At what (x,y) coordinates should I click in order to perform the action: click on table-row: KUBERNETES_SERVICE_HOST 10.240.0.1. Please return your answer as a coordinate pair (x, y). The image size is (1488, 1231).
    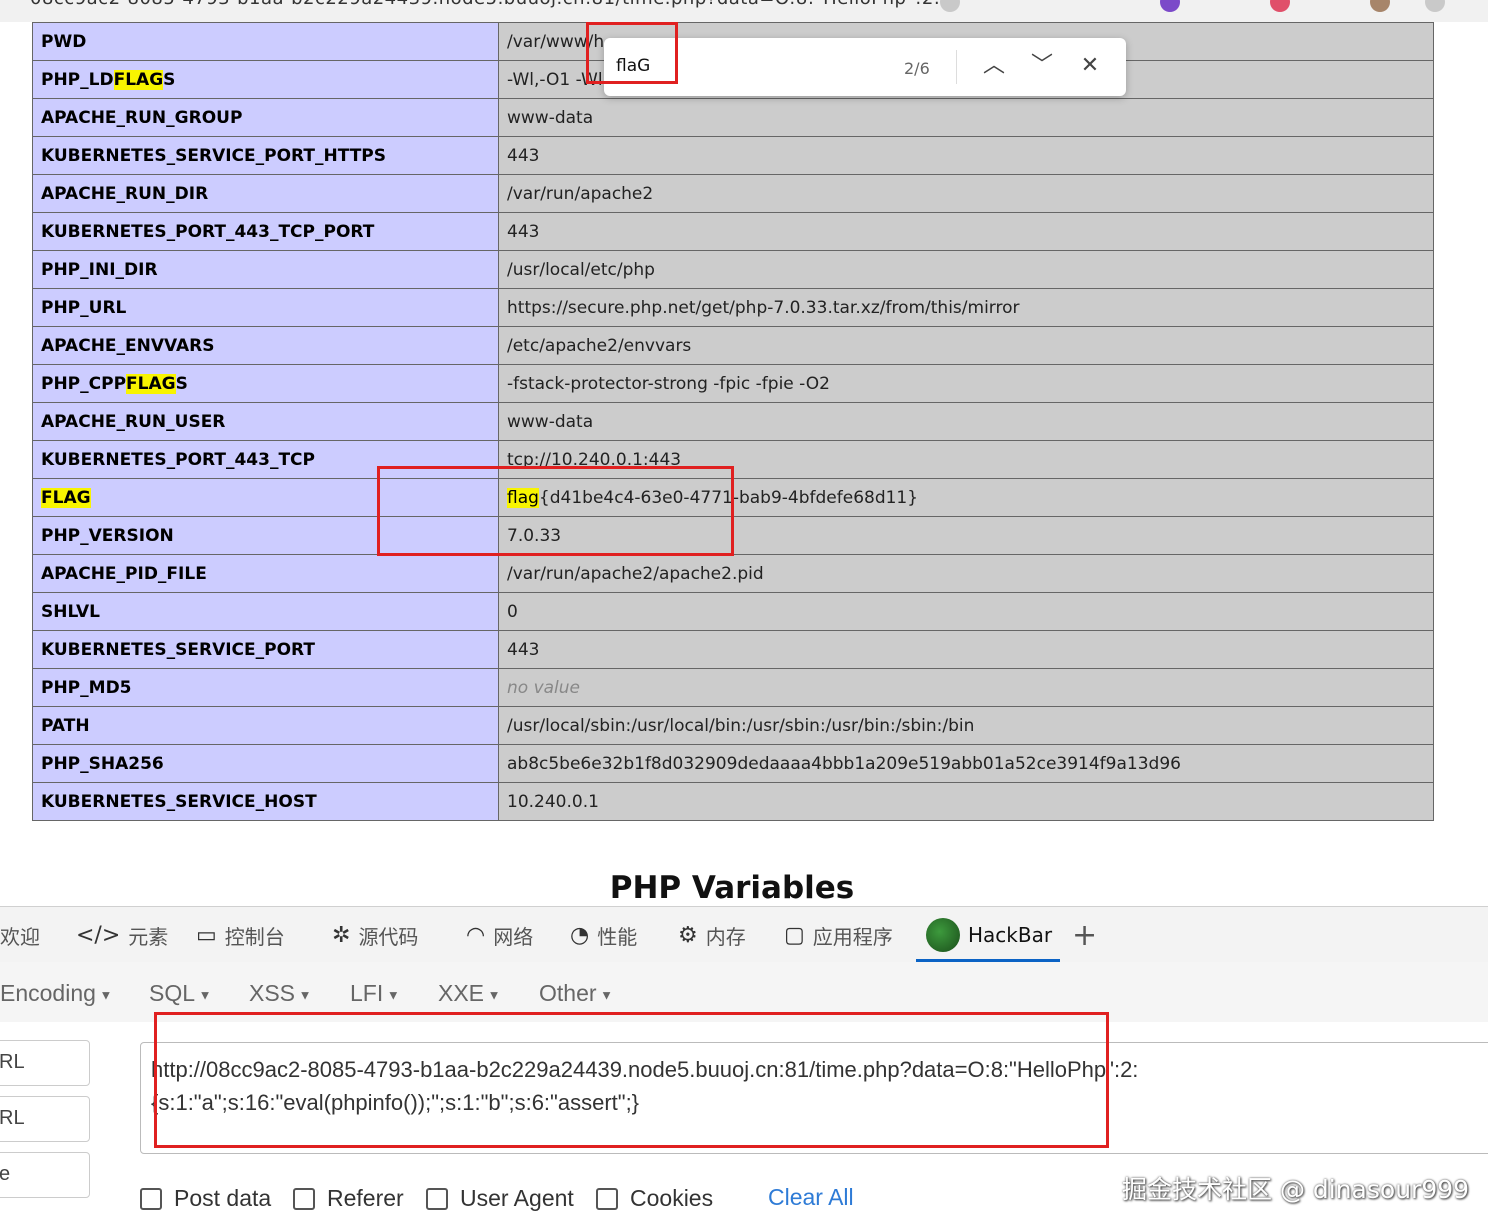
    Looking at the image, I should click on (733, 801).